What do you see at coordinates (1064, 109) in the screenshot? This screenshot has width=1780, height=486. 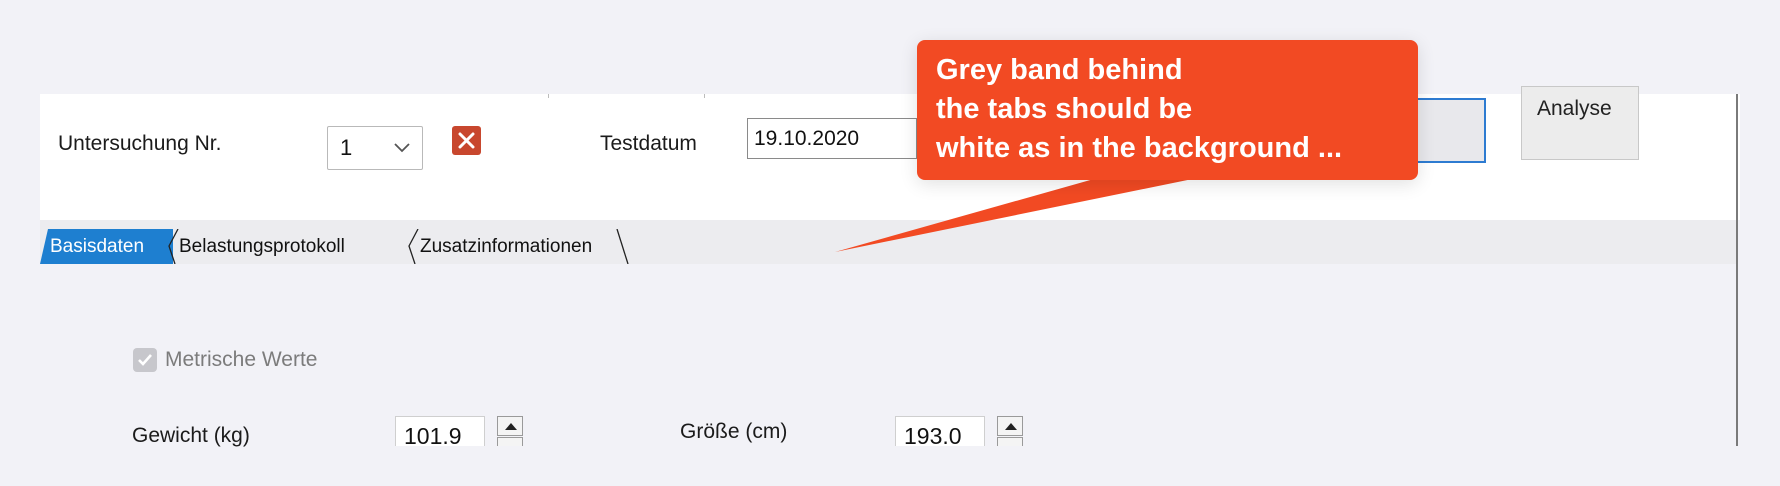 I see `callout-line: the tabs should be` at bounding box center [1064, 109].